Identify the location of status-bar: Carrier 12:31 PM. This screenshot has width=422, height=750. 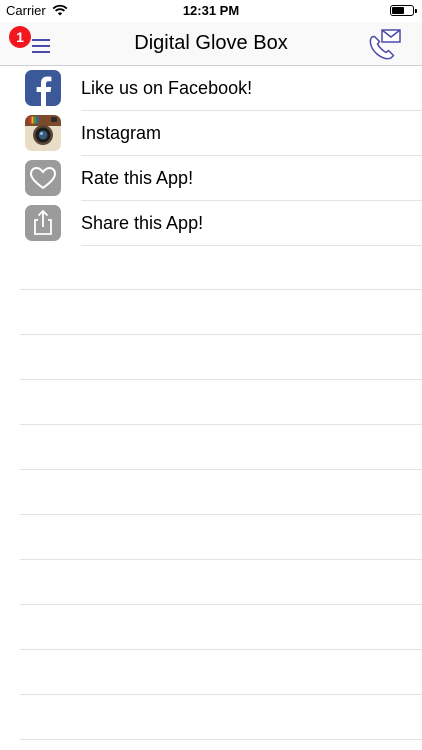
(211, 11).